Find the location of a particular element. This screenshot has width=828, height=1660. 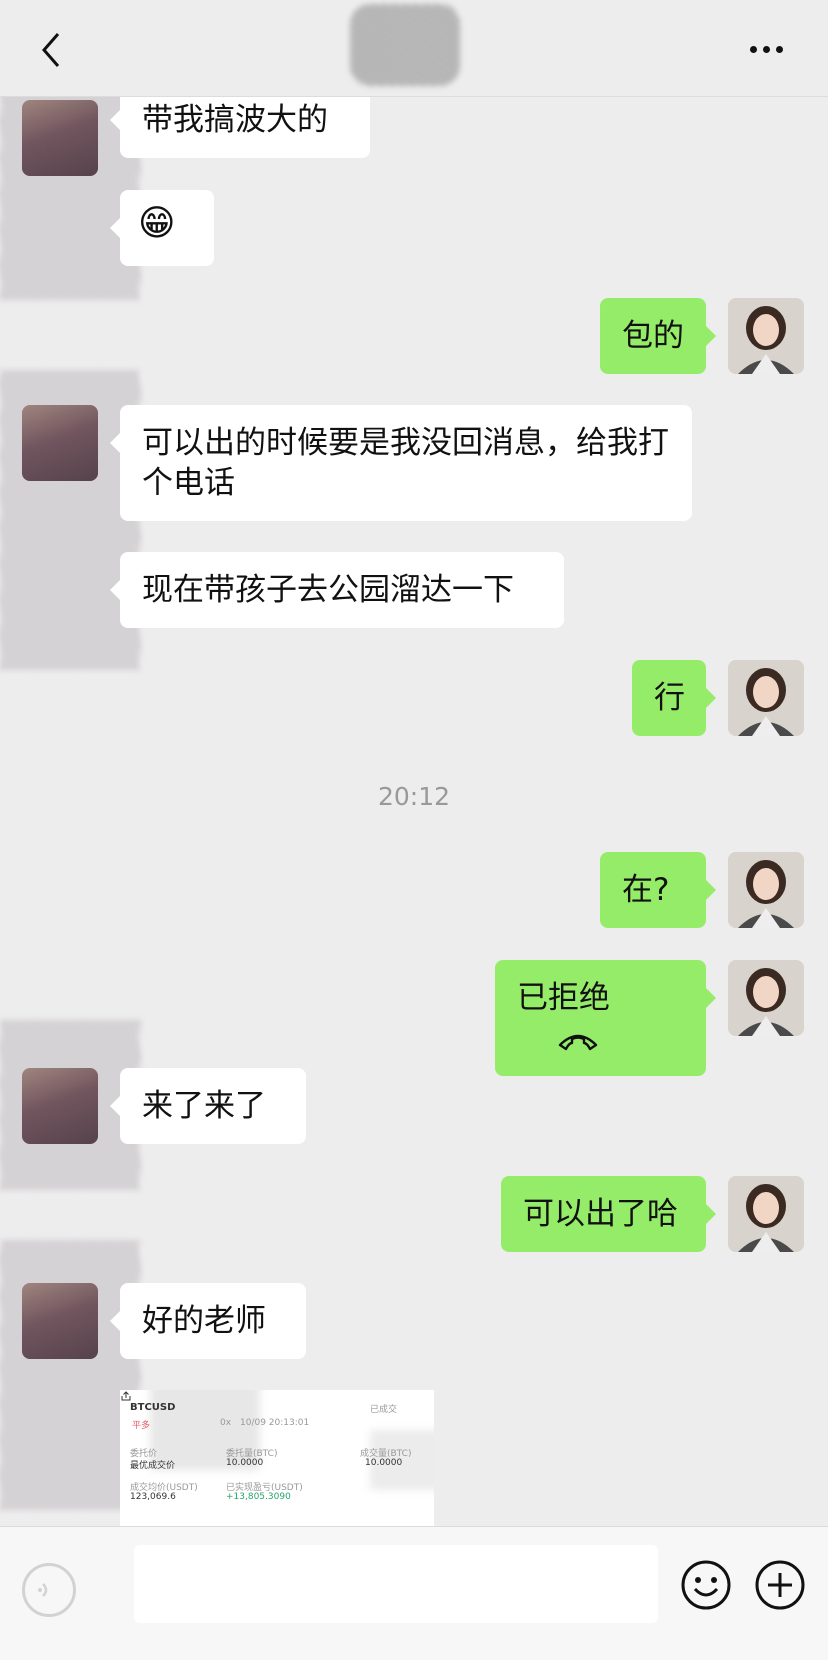

chat-title-redacted is located at coordinates (405, 45).